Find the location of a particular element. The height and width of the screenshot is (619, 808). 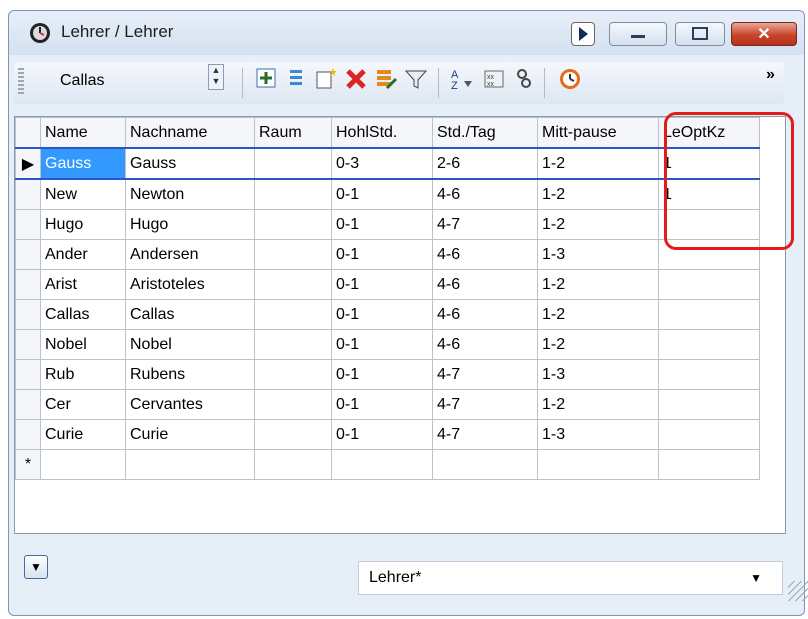

view-select: Lehrer* ▼ is located at coordinates (570, 578).